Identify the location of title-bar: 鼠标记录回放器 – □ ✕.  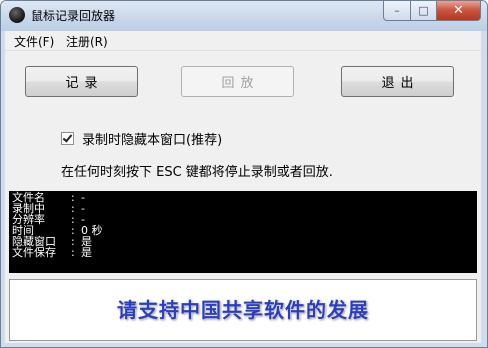
(244, 16).